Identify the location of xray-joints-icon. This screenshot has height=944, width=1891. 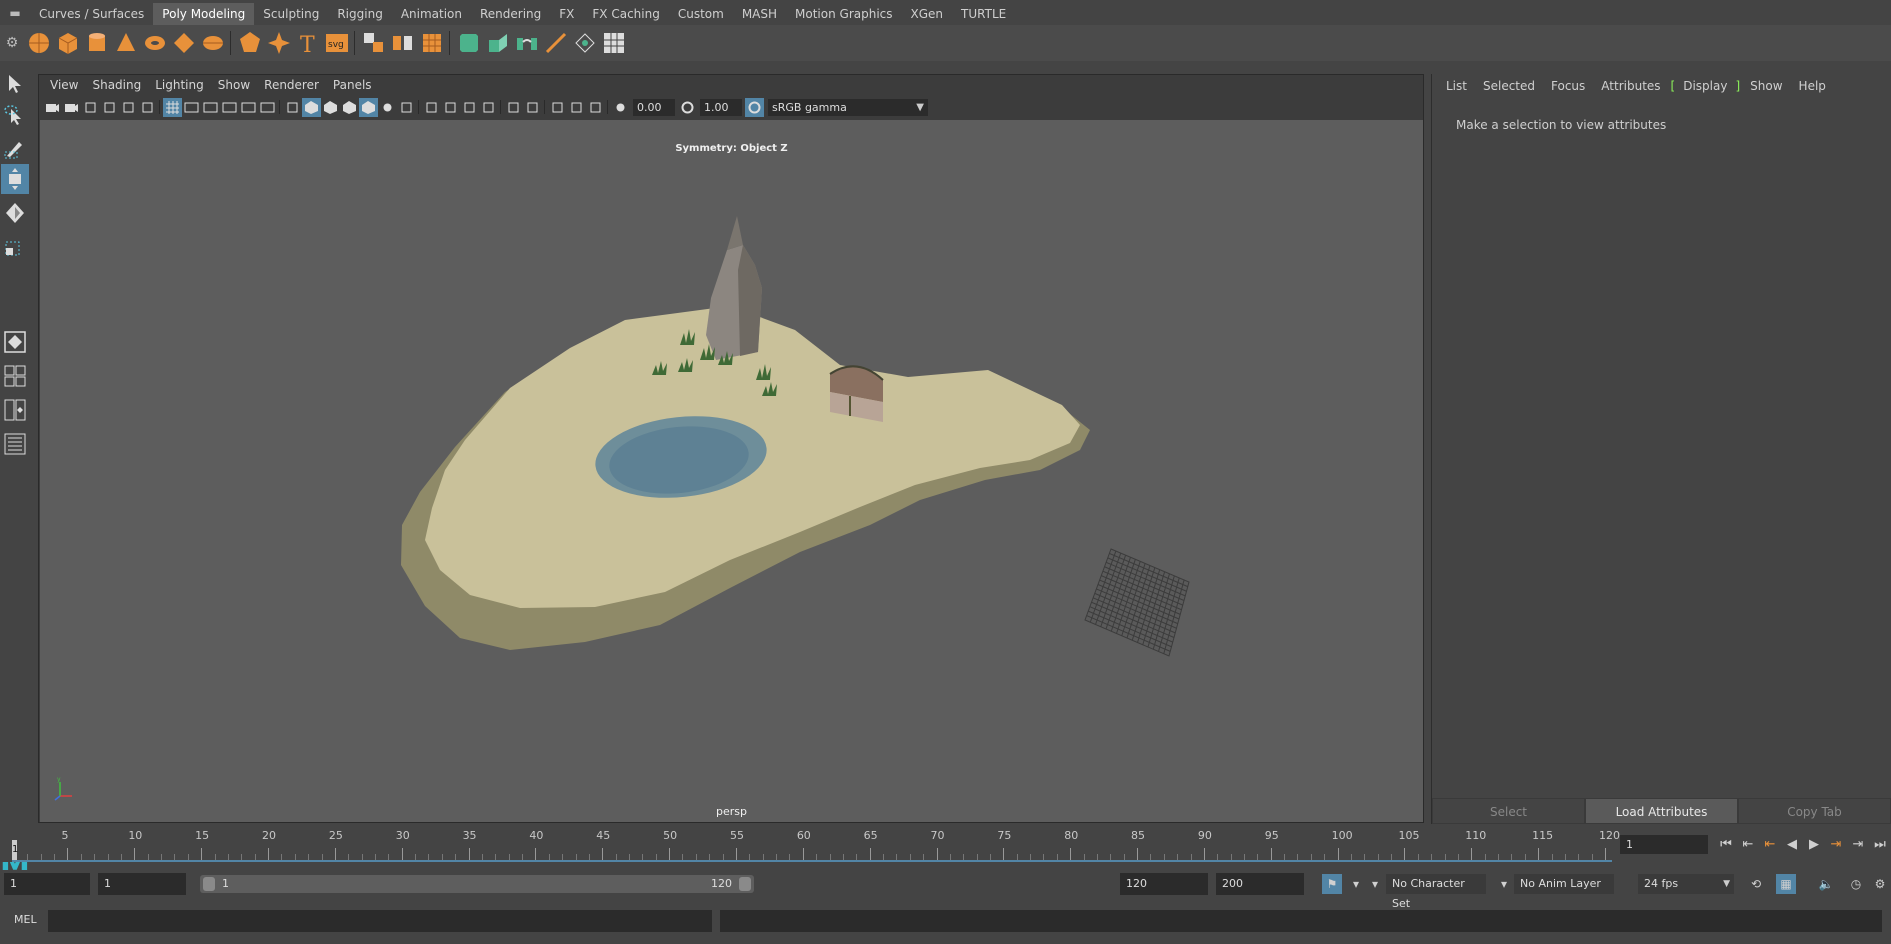
(557, 107).